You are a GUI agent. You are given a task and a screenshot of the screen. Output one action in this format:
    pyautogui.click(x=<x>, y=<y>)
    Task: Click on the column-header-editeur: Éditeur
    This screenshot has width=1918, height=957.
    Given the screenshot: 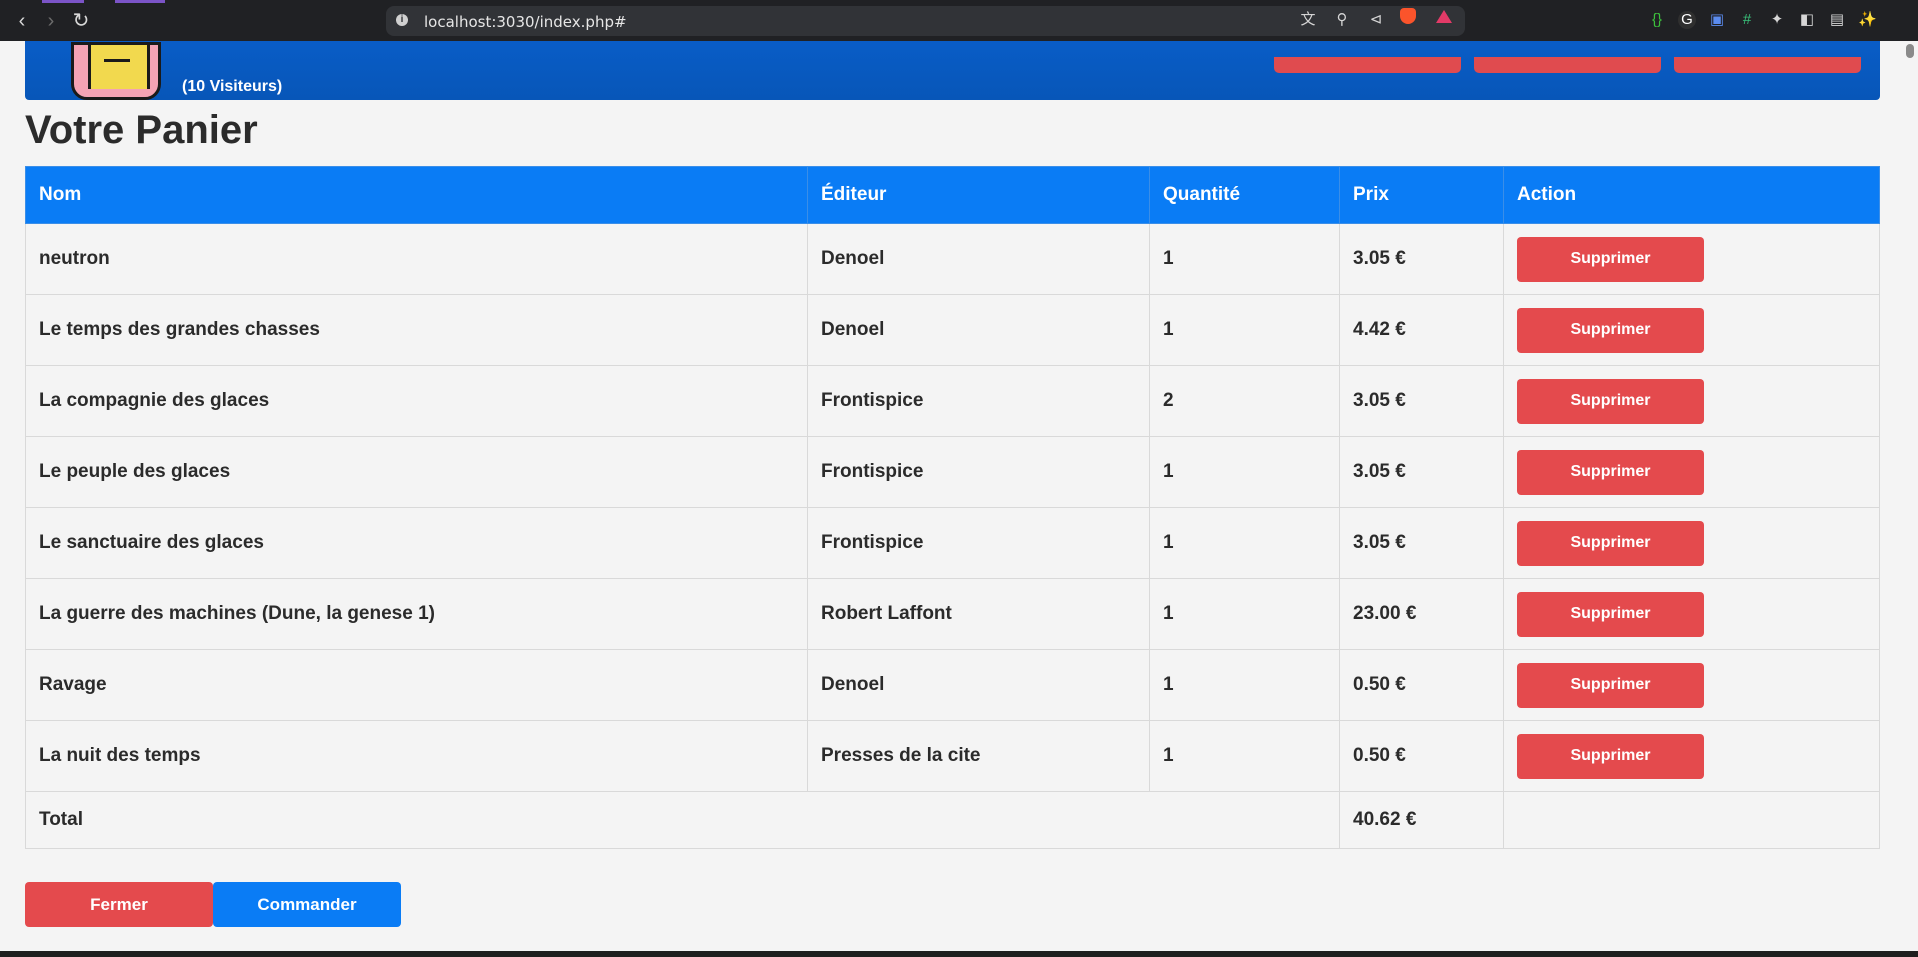 What is the action you would take?
    pyautogui.click(x=978, y=195)
    